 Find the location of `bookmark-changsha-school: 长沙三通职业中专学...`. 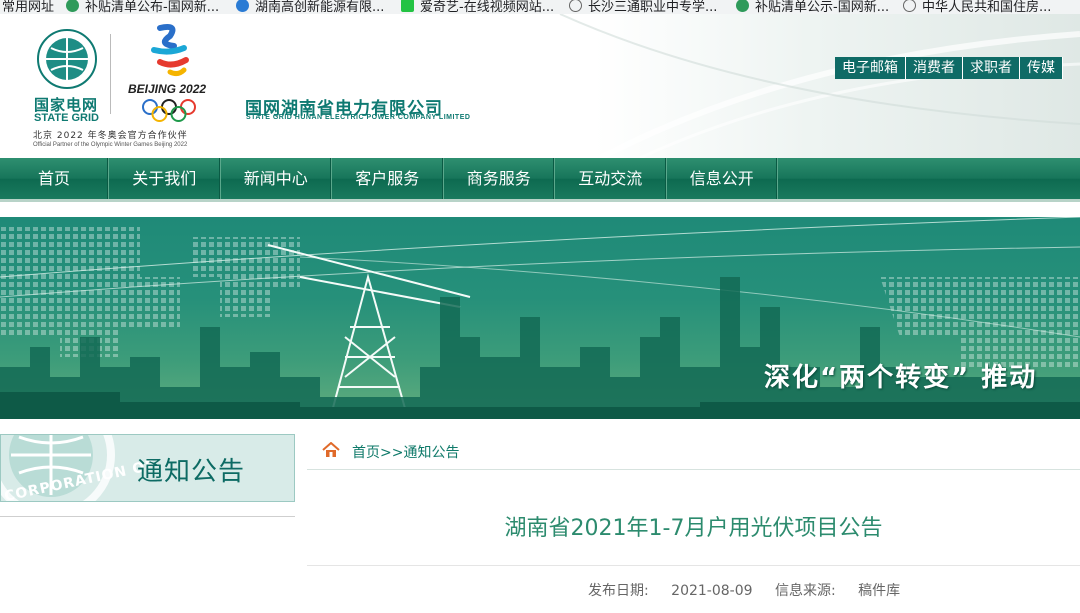

bookmark-changsha-school: 长沙三通职业中专学... is located at coordinates (643, 7).